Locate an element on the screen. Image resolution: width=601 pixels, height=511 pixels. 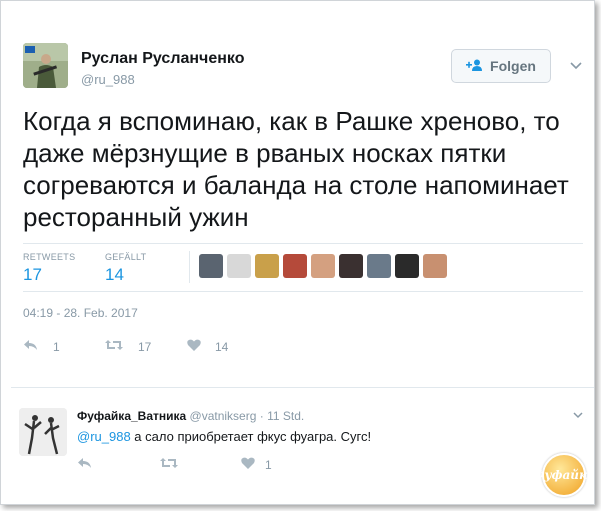
reply-header: Фуфайка_Ватника @vatnikserg · 11 Std. is located at coordinates (190, 416).